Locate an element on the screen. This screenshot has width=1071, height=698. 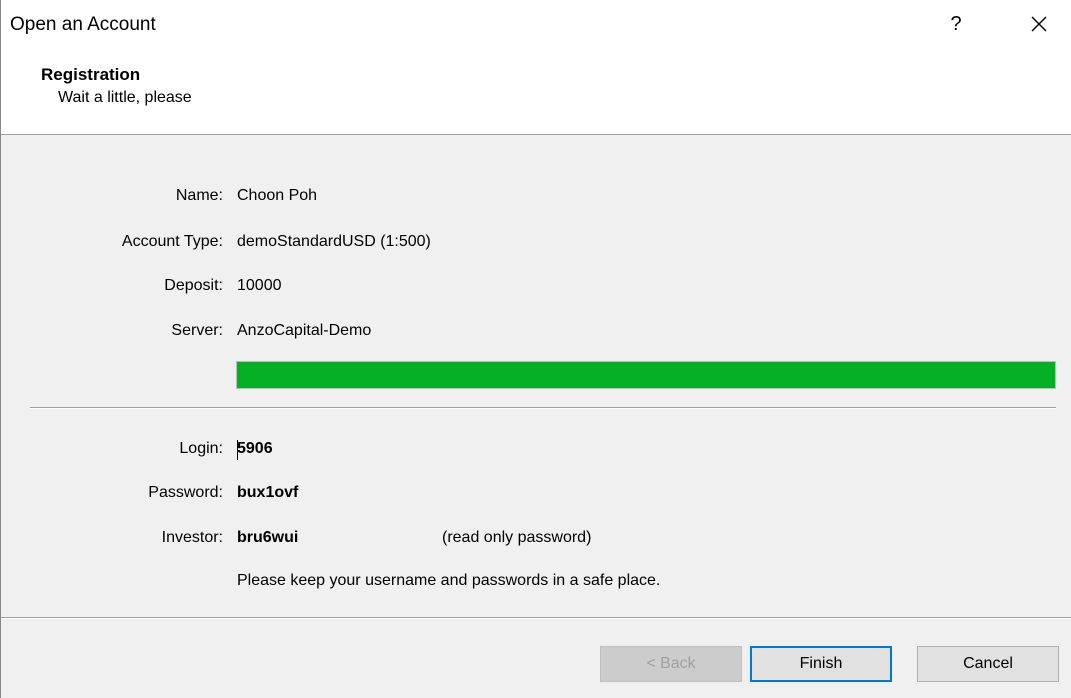
deposit-value: 10000 is located at coordinates (259, 285).